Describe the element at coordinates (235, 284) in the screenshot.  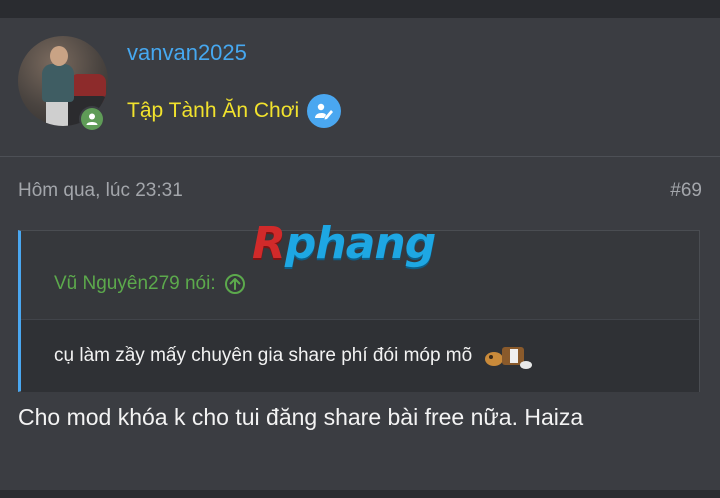
I see `arrow-up-circle-icon` at that location.